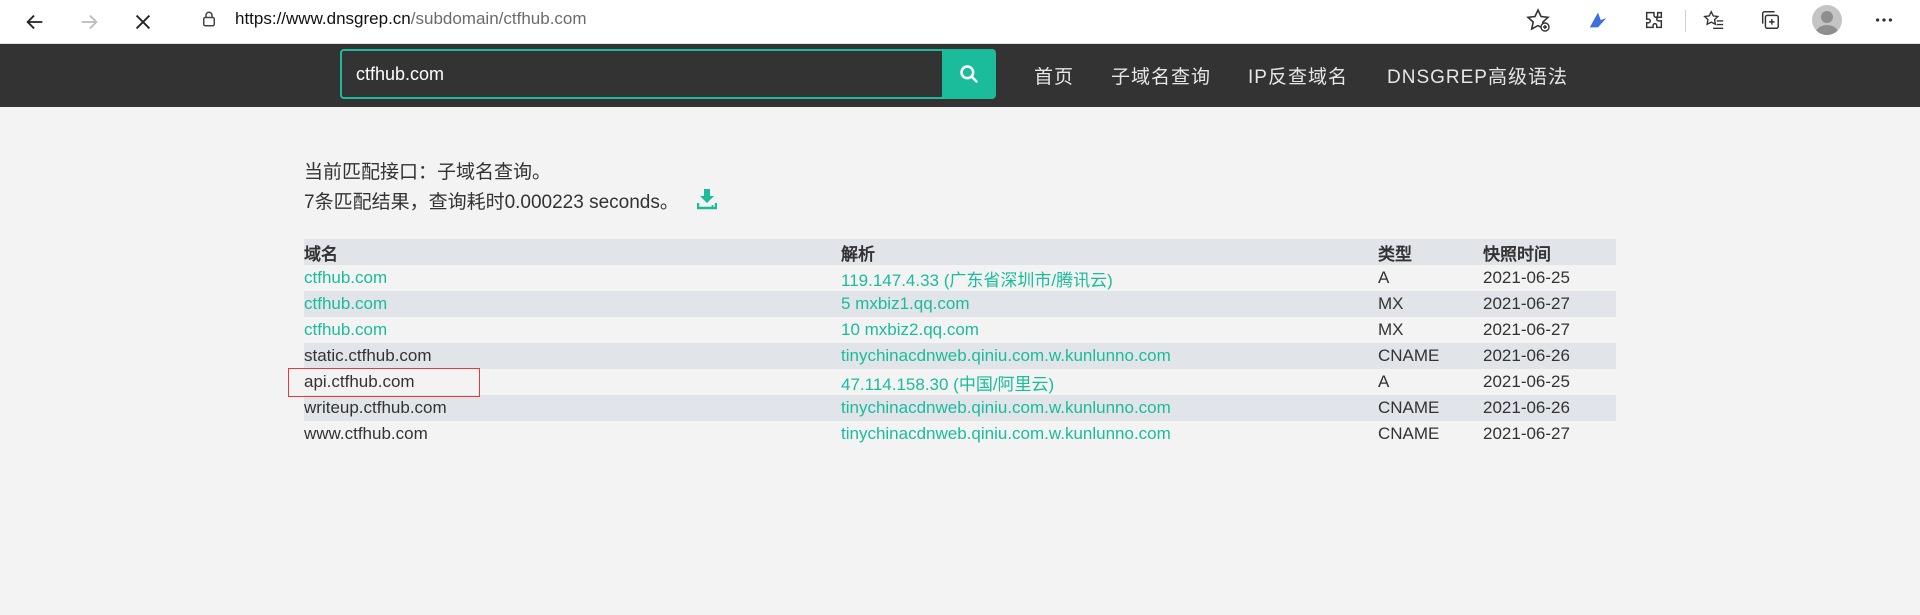 Image resolution: width=1920 pixels, height=615 pixels. I want to click on download-icon, so click(707, 199).